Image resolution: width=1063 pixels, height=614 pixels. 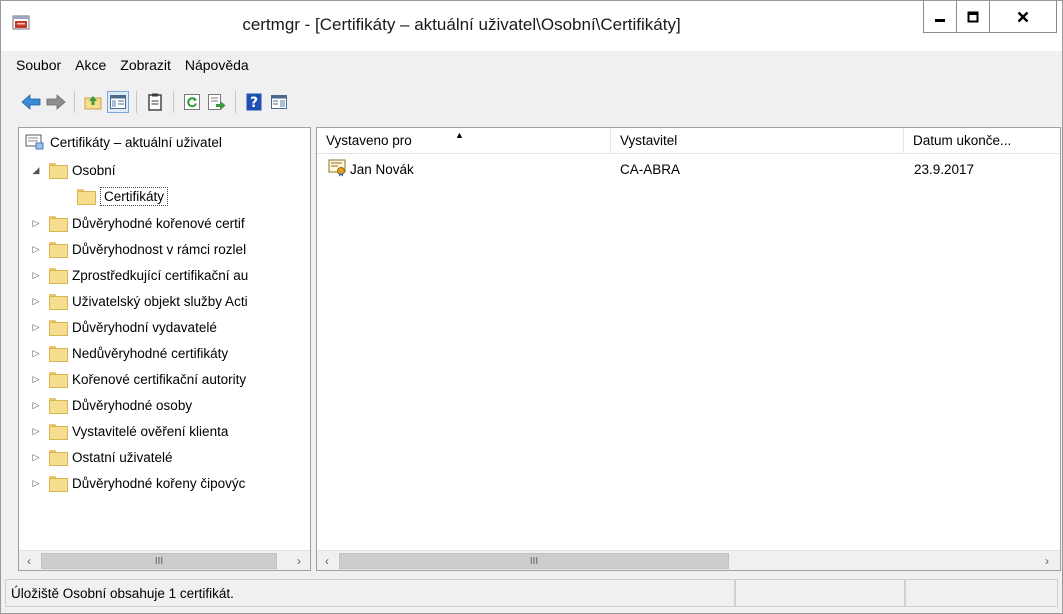 I want to click on tree-node-label: Důvěryhodnost v rámci rozlel, so click(x=159, y=249).